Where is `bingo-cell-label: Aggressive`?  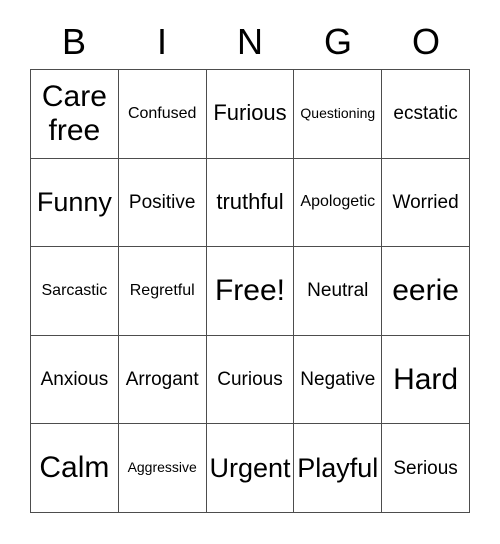 bingo-cell-label: Aggressive is located at coordinates (162, 467).